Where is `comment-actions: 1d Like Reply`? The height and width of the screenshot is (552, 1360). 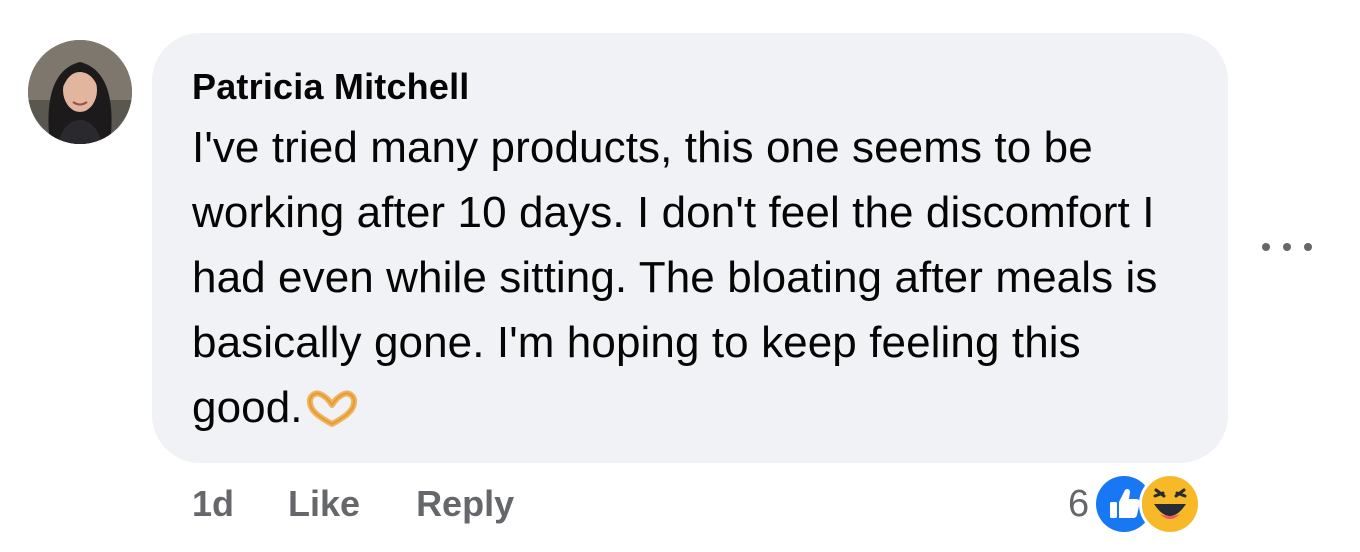
comment-actions: 1d Like Reply is located at coordinates (381, 504).